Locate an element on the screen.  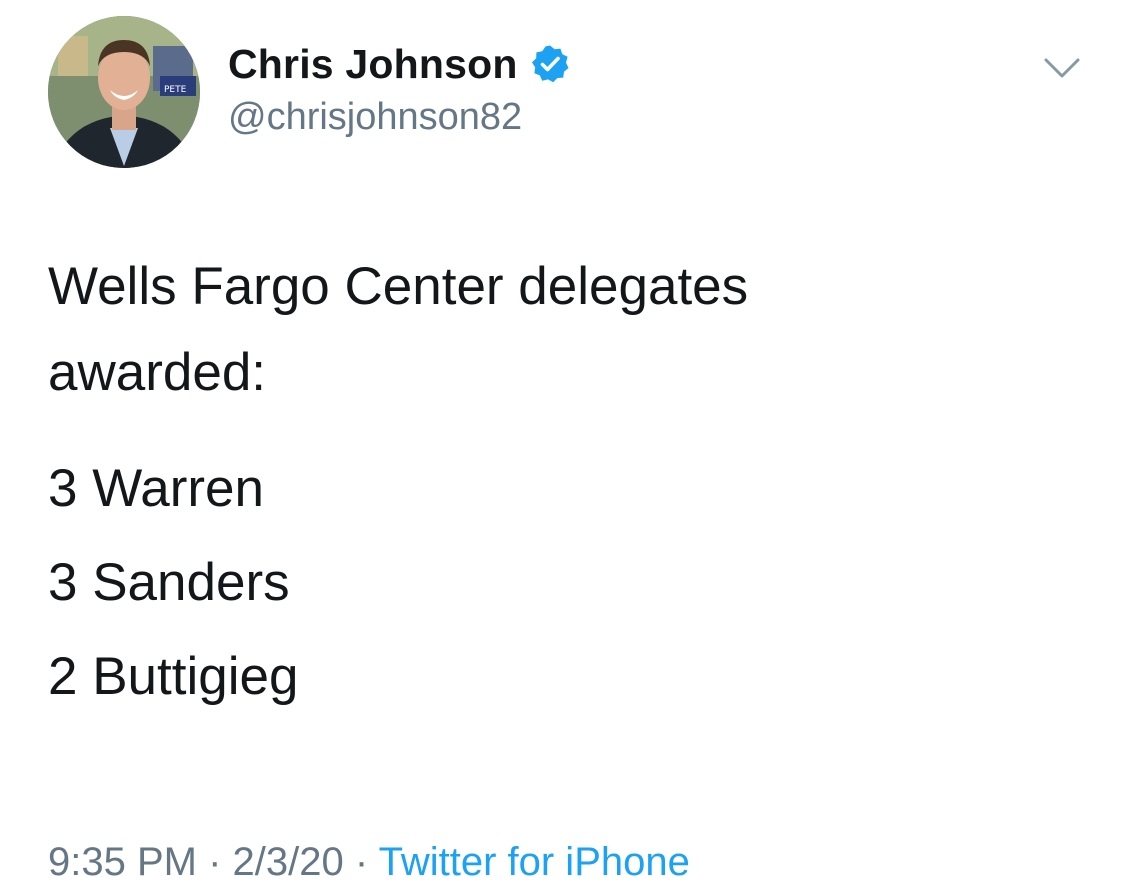
display-name: Chris Johnson is located at coordinates (373, 64).